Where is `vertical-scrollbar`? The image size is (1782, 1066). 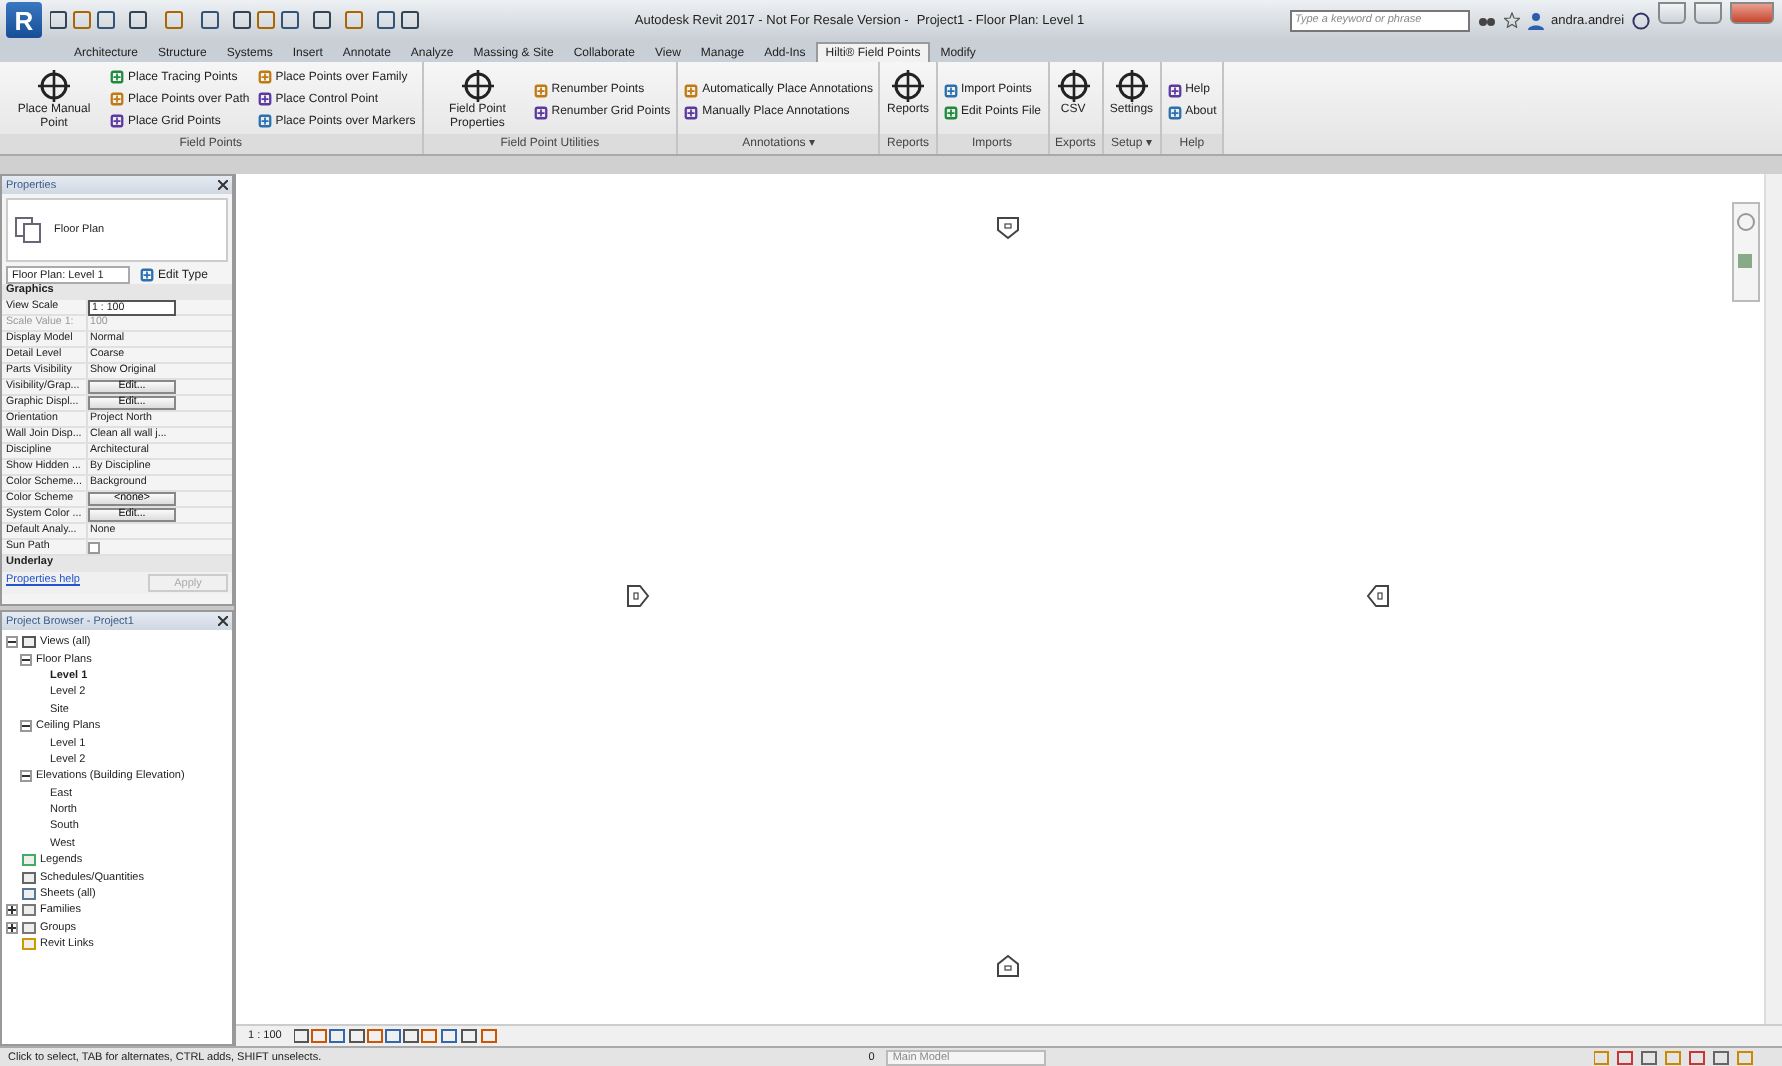 vertical-scrollbar is located at coordinates (1773, 599).